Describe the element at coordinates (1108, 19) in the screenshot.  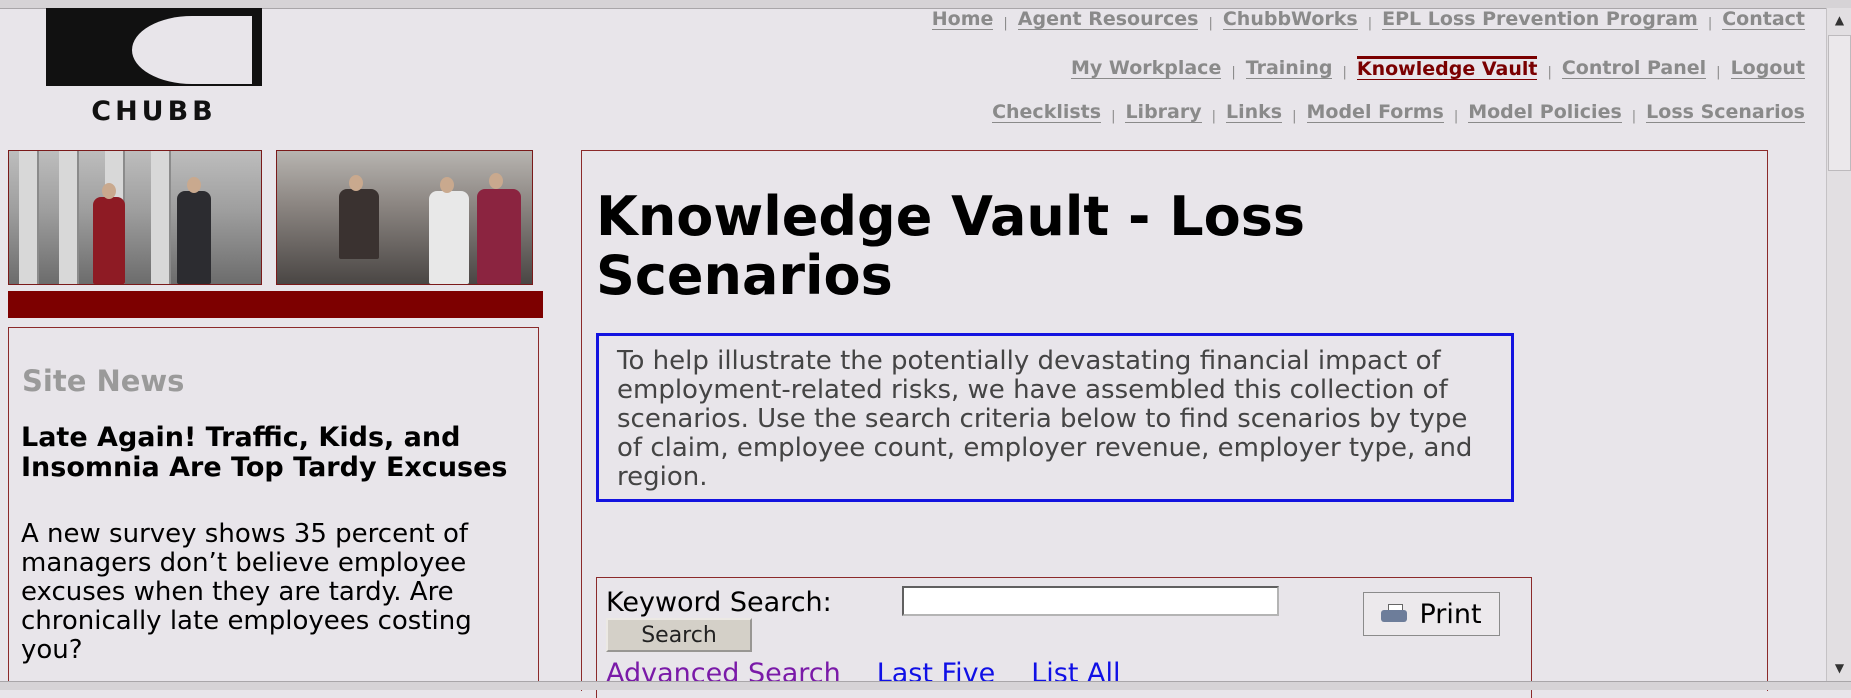
I see `nav-agent-resources: Agent Resources` at that location.